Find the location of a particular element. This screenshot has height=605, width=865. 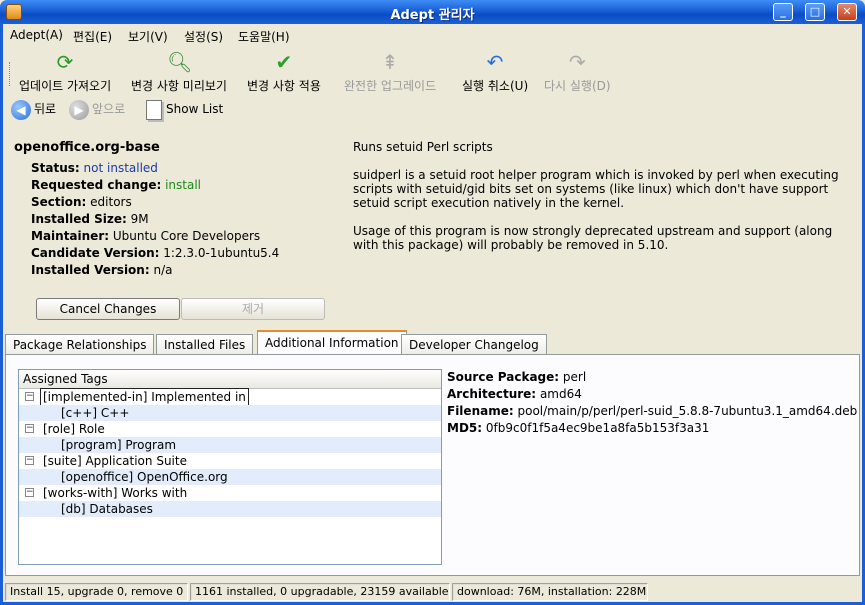

undo-icon: ↶ is located at coordinates (495, 62).